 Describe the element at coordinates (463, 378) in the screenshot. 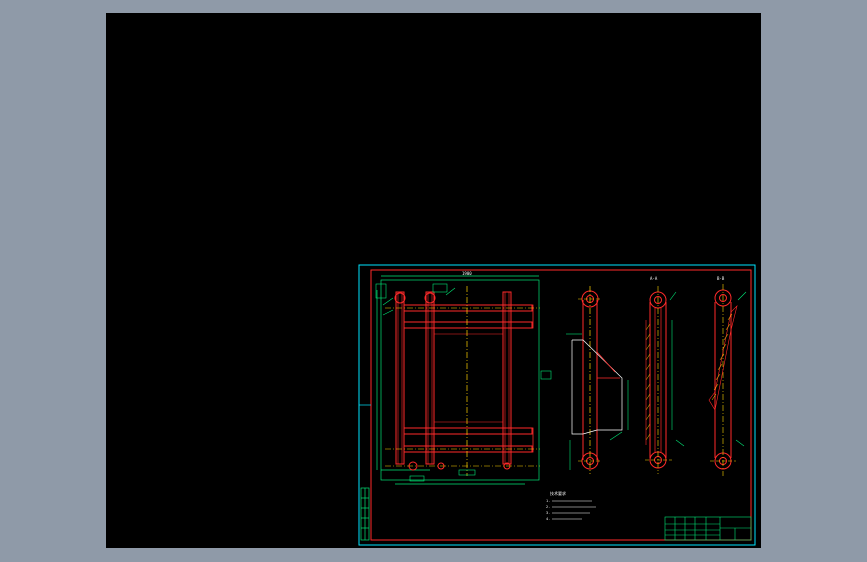

I see `front-view: 1900` at that location.